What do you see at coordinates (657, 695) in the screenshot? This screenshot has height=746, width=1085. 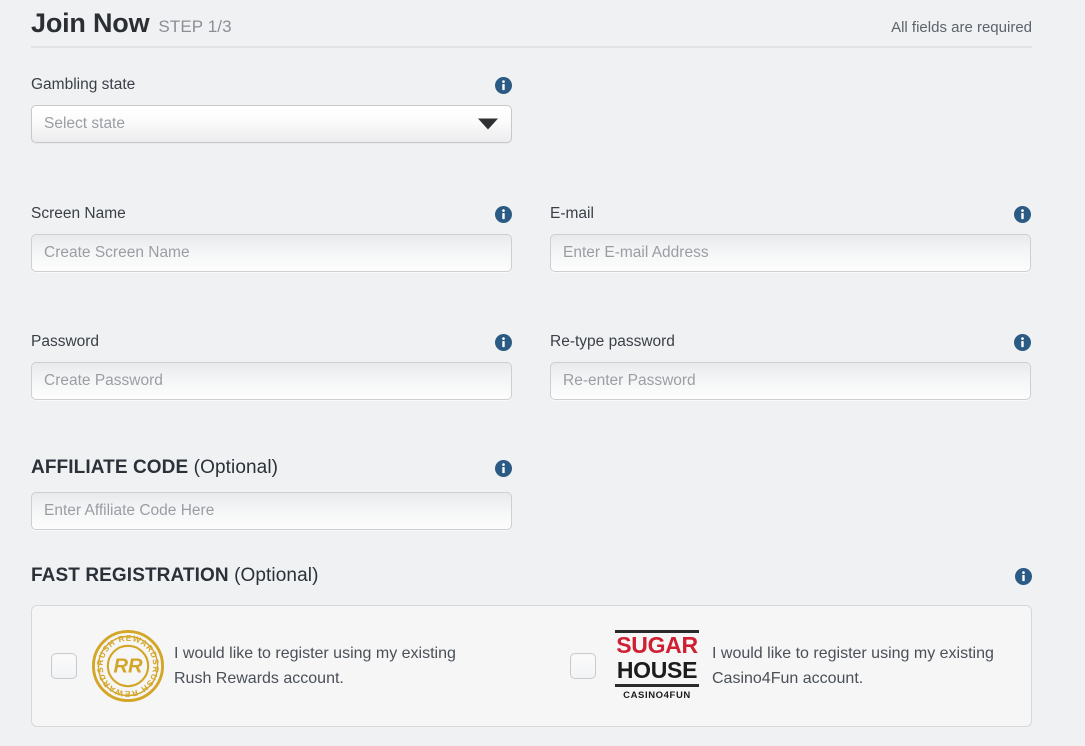 I see `sugarhouse-logo-casino4fun: CASINO4FUN` at bounding box center [657, 695].